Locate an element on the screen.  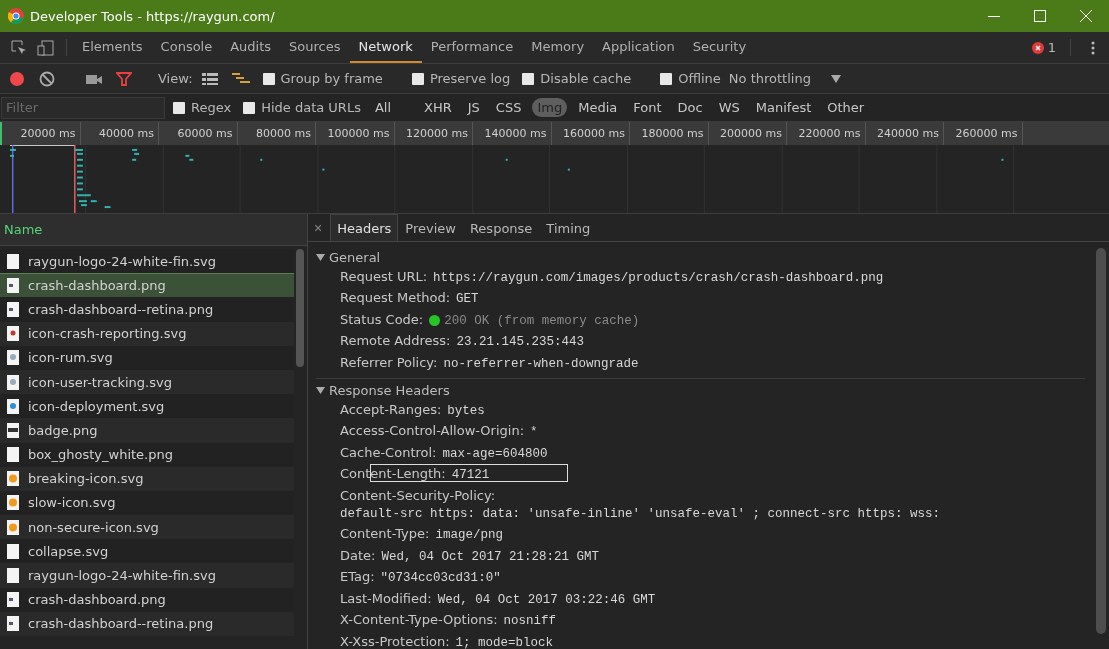
column-header: Name is located at coordinates (153, 230).